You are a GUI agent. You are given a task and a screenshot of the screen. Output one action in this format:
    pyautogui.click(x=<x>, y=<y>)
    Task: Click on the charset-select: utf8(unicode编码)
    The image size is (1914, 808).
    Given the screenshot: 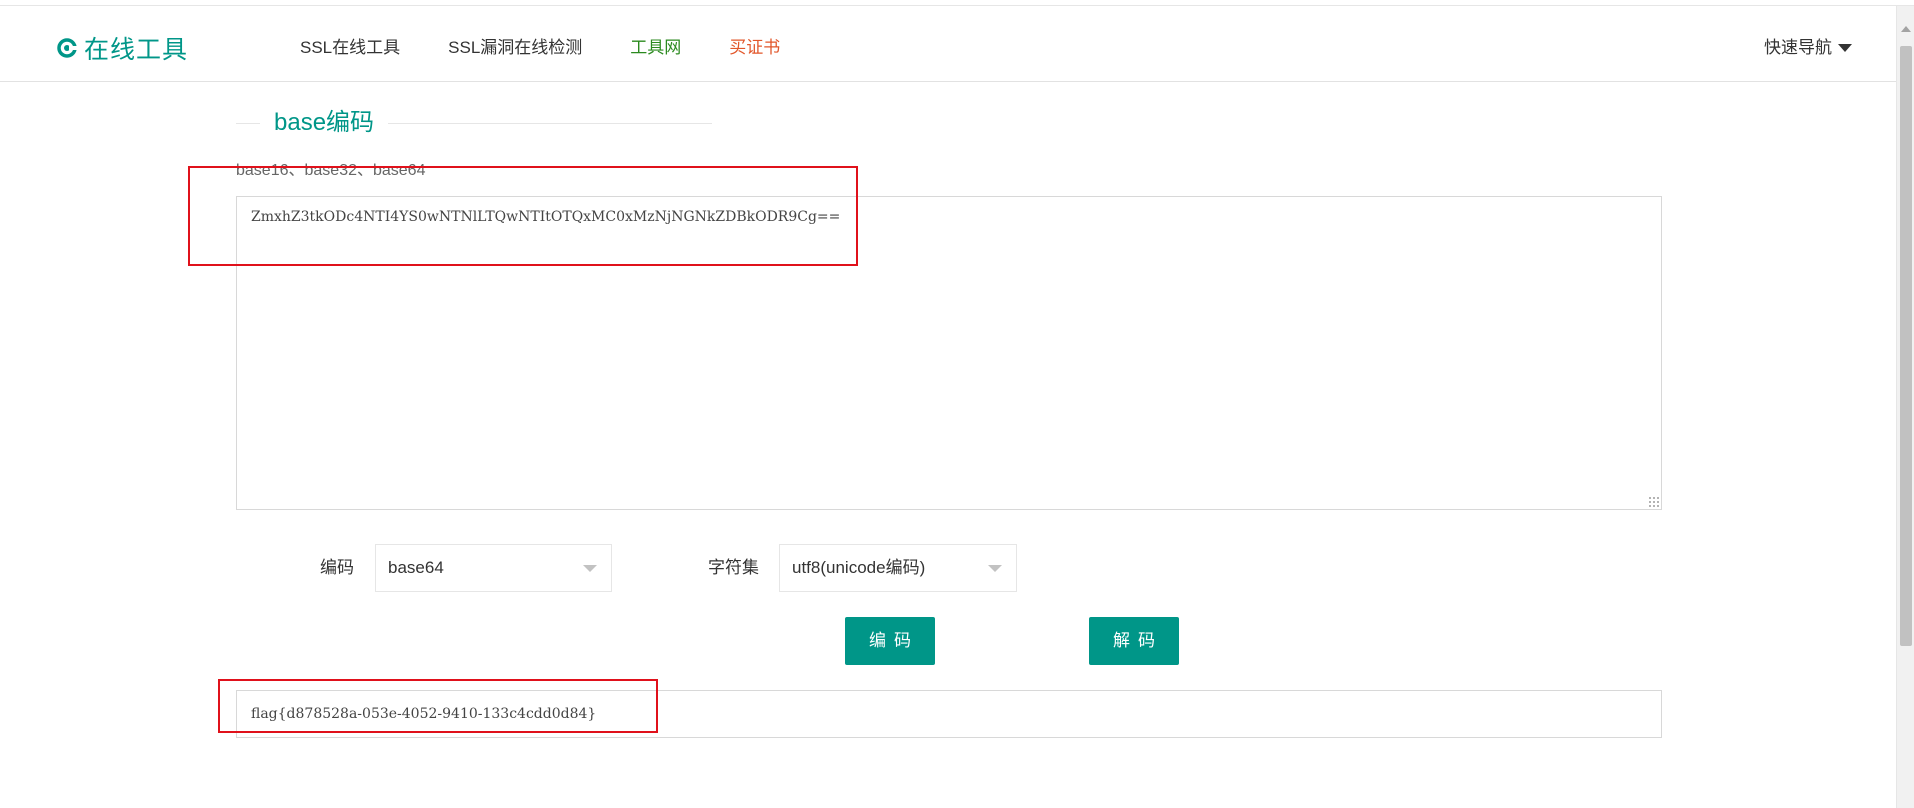 What is the action you would take?
    pyautogui.click(x=898, y=568)
    